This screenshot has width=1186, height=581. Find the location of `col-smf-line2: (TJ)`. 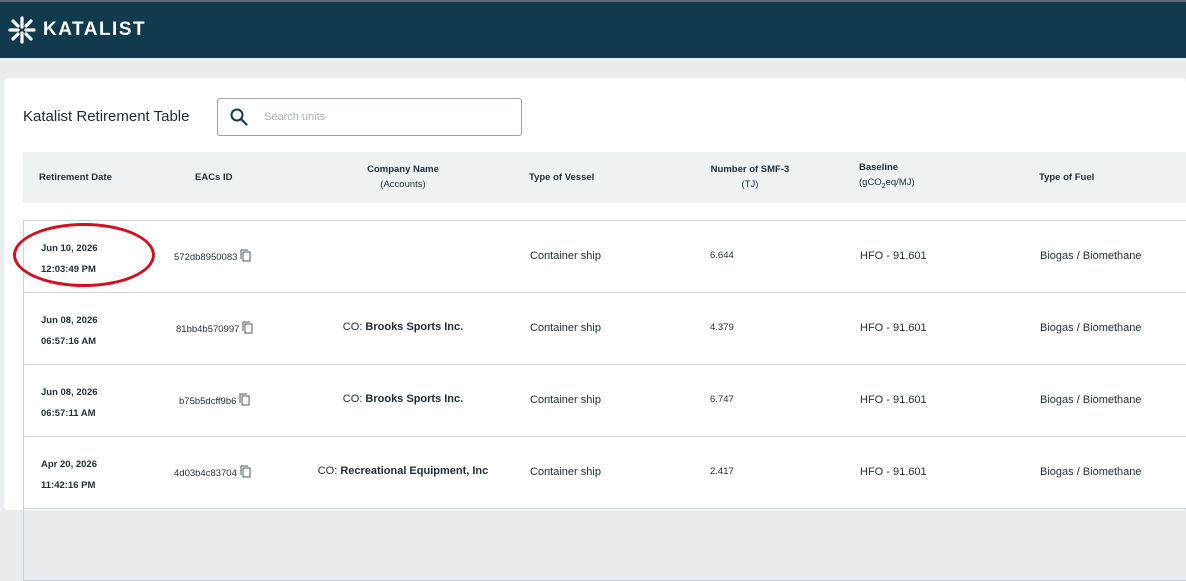

col-smf-line2: (TJ) is located at coordinates (750, 184).